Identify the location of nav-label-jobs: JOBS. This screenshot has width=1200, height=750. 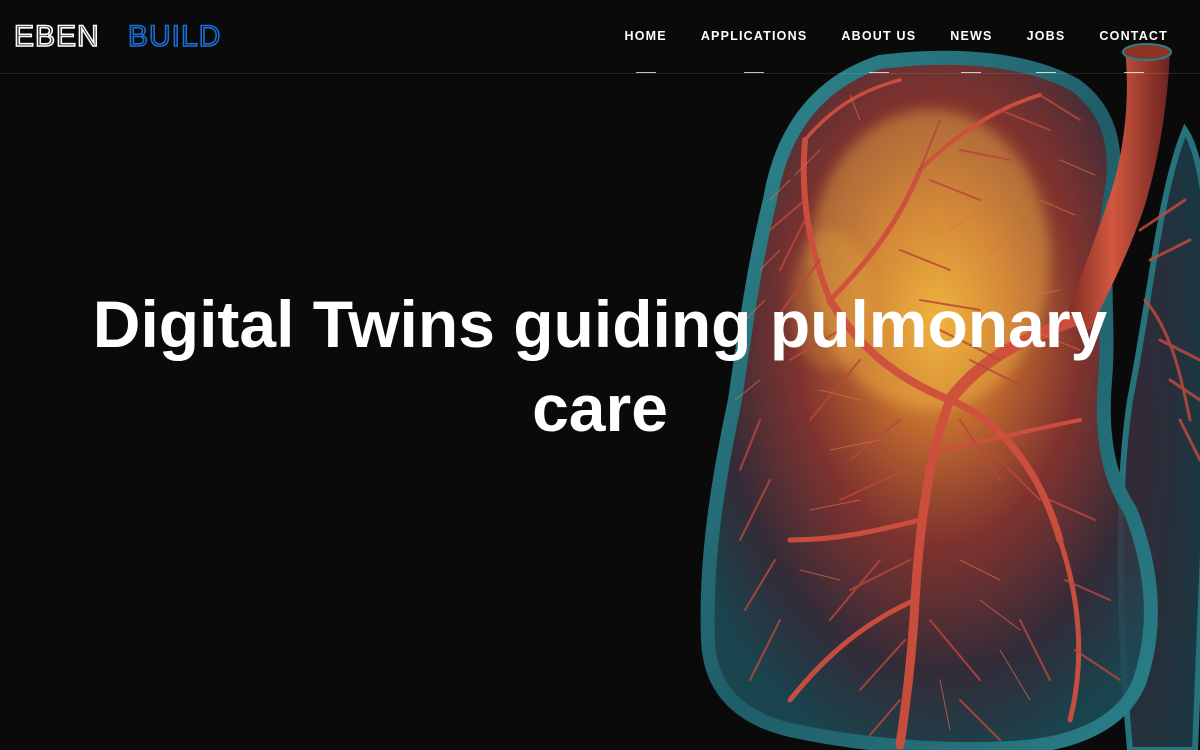
(1046, 36).